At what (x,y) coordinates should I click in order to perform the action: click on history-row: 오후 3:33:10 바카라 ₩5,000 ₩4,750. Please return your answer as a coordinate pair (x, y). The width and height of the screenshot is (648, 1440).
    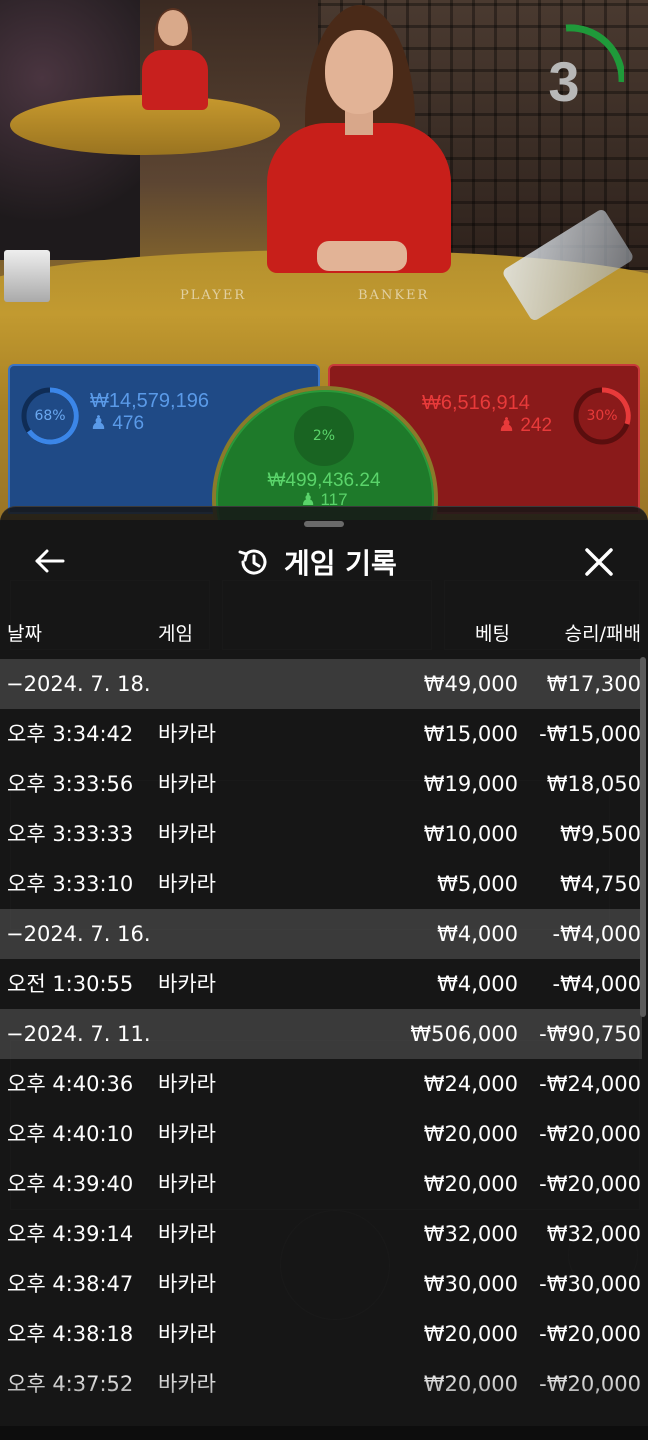
    Looking at the image, I should click on (321, 884).